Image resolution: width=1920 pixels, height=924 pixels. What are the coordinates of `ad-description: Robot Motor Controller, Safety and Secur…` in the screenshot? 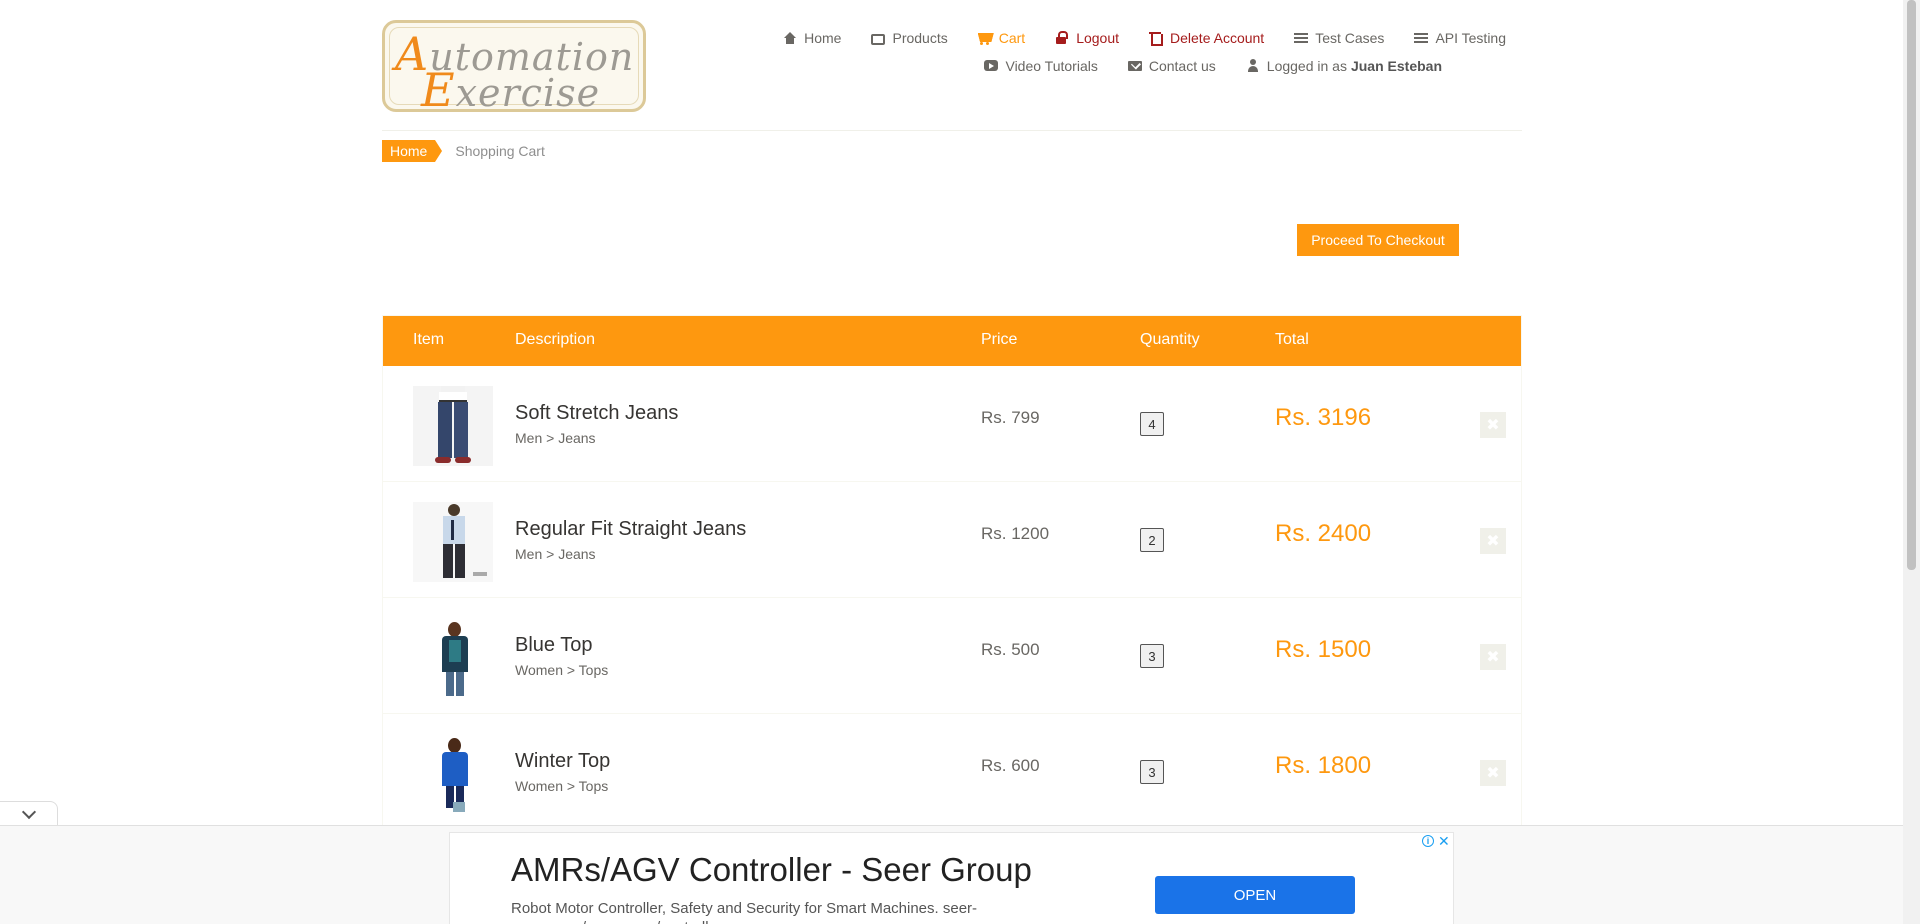 It's located at (744, 912).